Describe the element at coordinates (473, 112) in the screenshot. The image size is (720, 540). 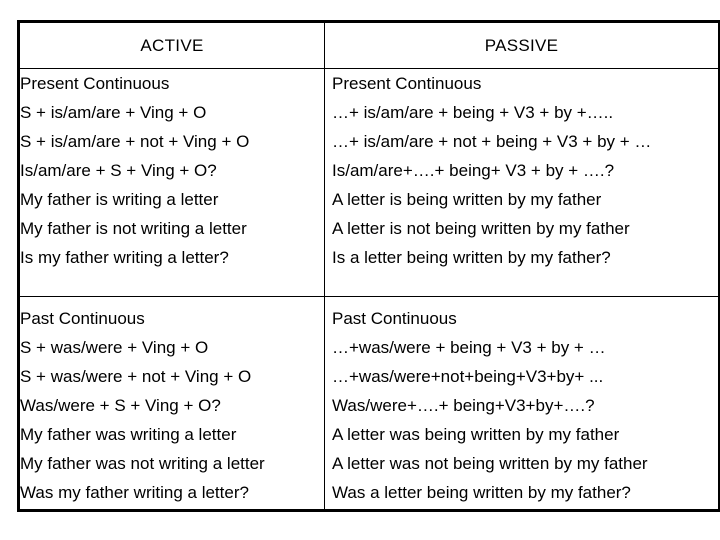
I see `formula-affirmative-line: …+ is/am/are + being + V3 + by +…..` at that location.